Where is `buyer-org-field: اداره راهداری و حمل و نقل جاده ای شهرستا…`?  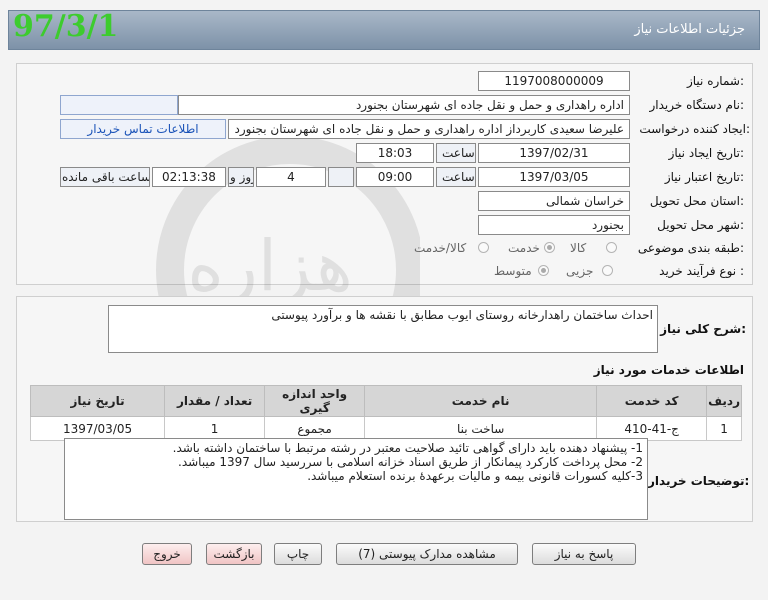 buyer-org-field: اداره راهداری و حمل و نقل جاده ای شهرستا… is located at coordinates (404, 105).